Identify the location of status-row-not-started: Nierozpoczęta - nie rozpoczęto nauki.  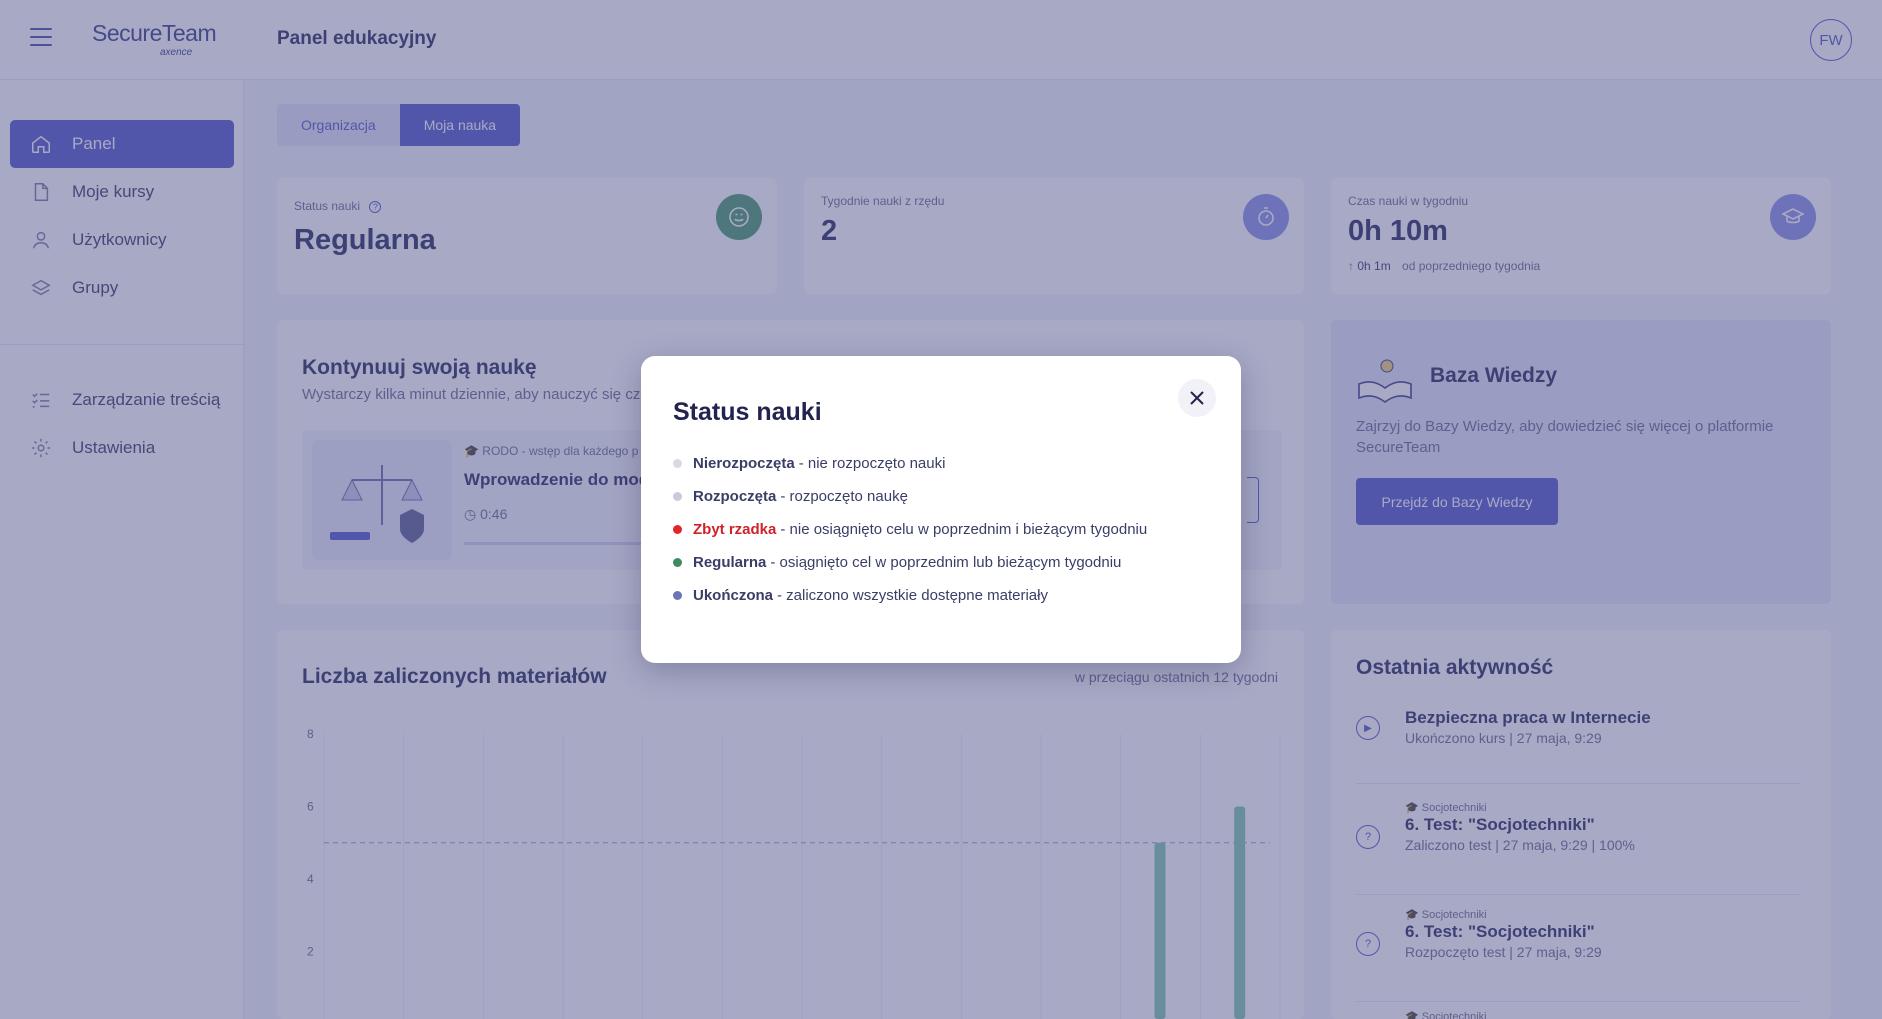
(809, 463).